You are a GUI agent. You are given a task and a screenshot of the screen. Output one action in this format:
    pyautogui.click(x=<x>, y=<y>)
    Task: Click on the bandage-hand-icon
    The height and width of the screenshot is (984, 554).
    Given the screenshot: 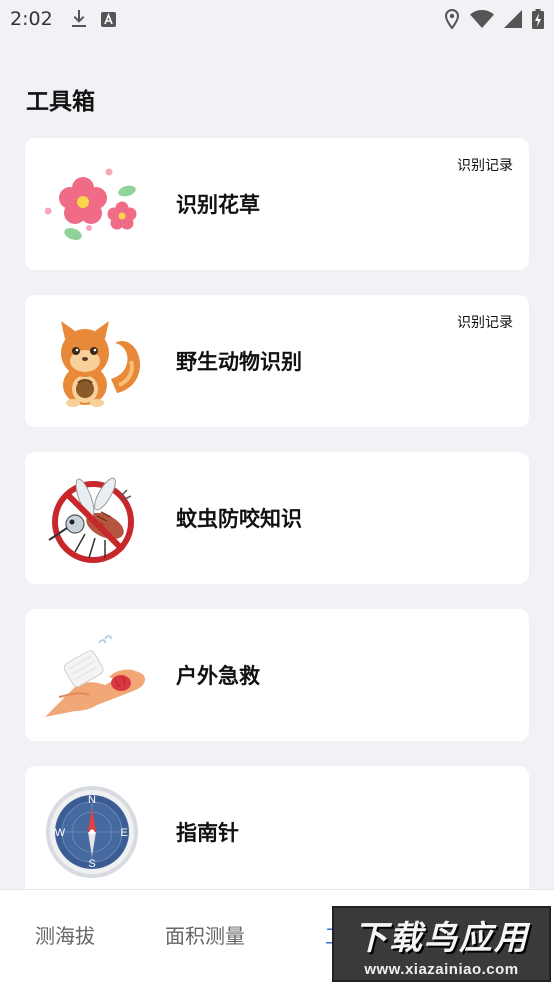 What is the action you would take?
    pyautogui.click(x=95, y=675)
    